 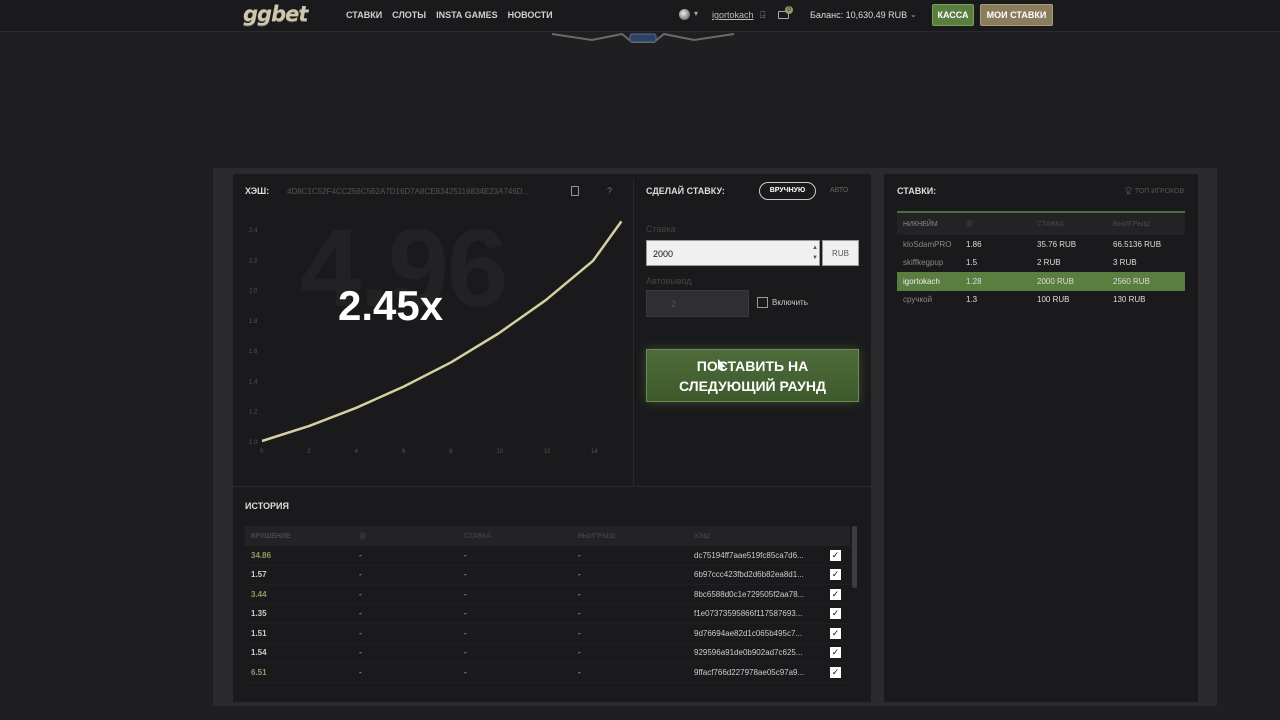 I want to click on history-crash: 34.86, so click(x=261, y=555).